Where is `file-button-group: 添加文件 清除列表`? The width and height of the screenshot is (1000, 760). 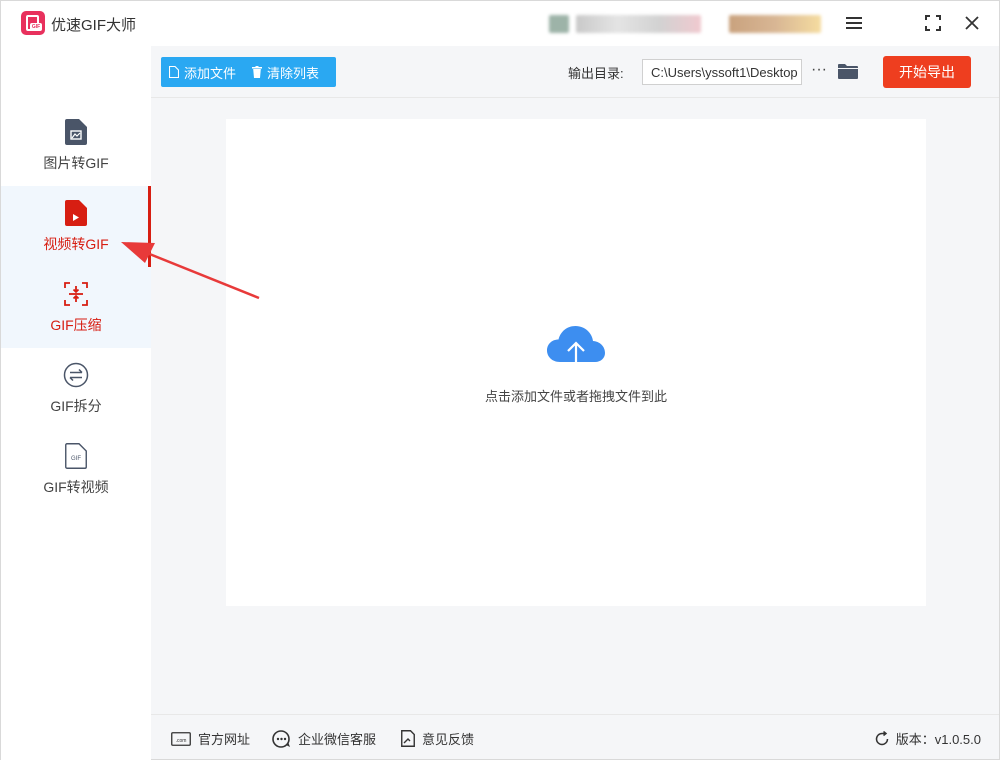 file-button-group: 添加文件 清除列表 is located at coordinates (248, 72).